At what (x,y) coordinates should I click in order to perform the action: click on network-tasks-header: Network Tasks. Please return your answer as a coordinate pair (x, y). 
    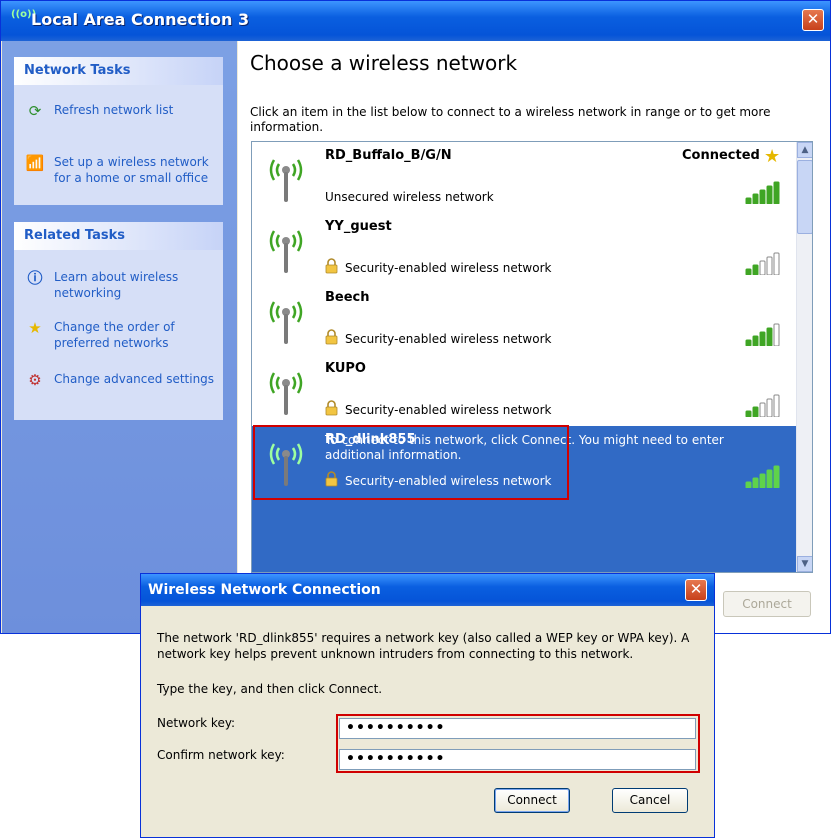
    Looking at the image, I should click on (118, 71).